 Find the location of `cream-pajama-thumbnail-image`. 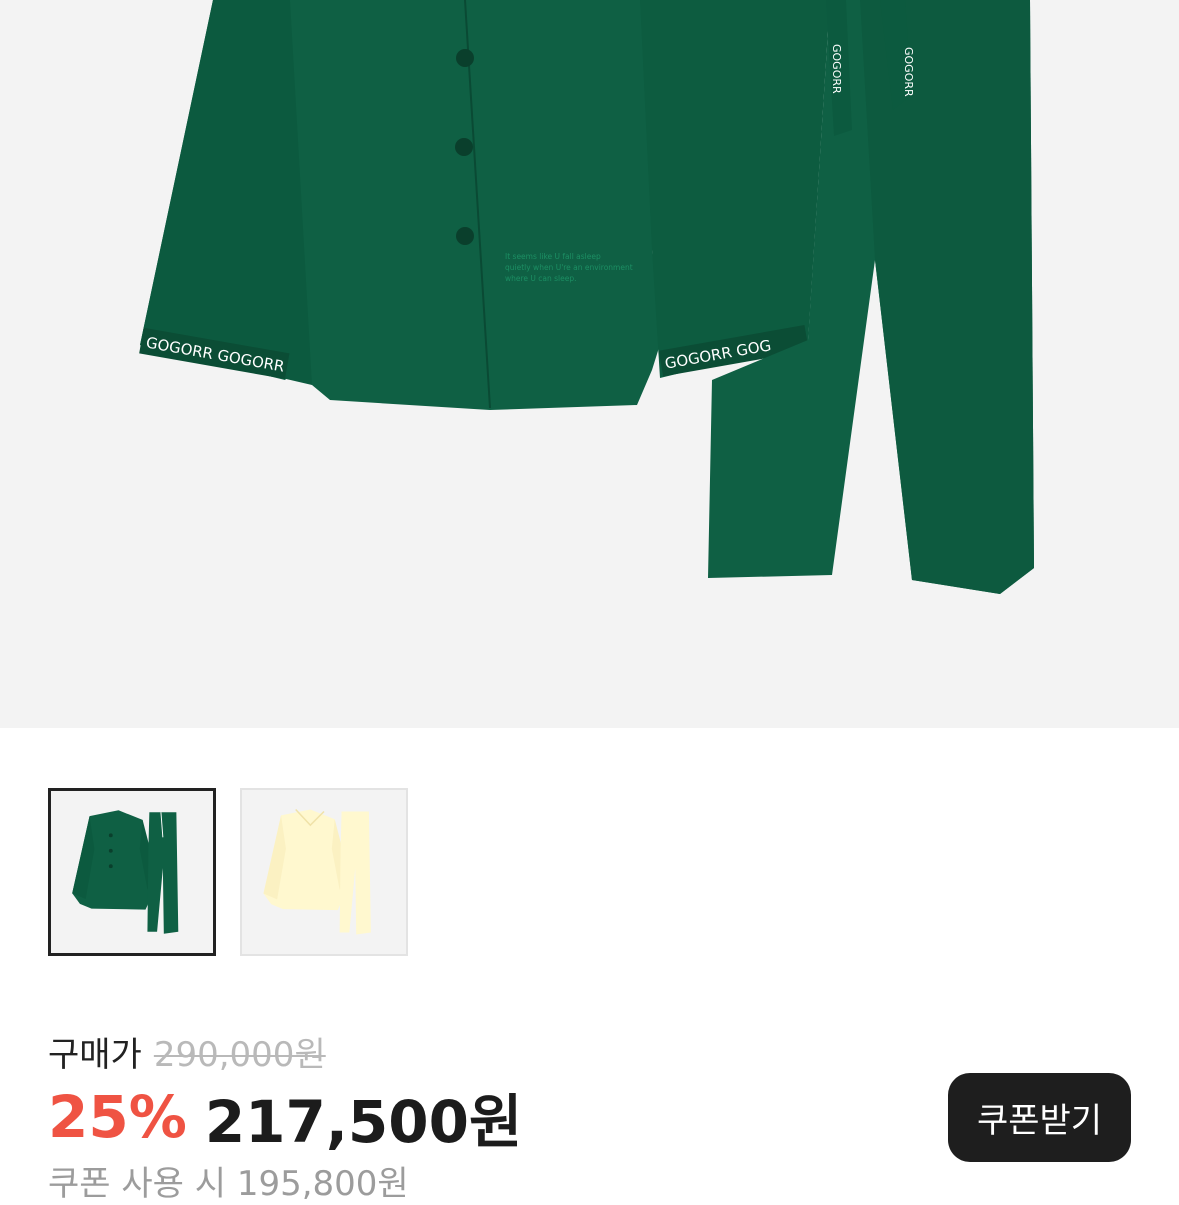

cream-pajama-thumbnail-image is located at coordinates (317, 872).